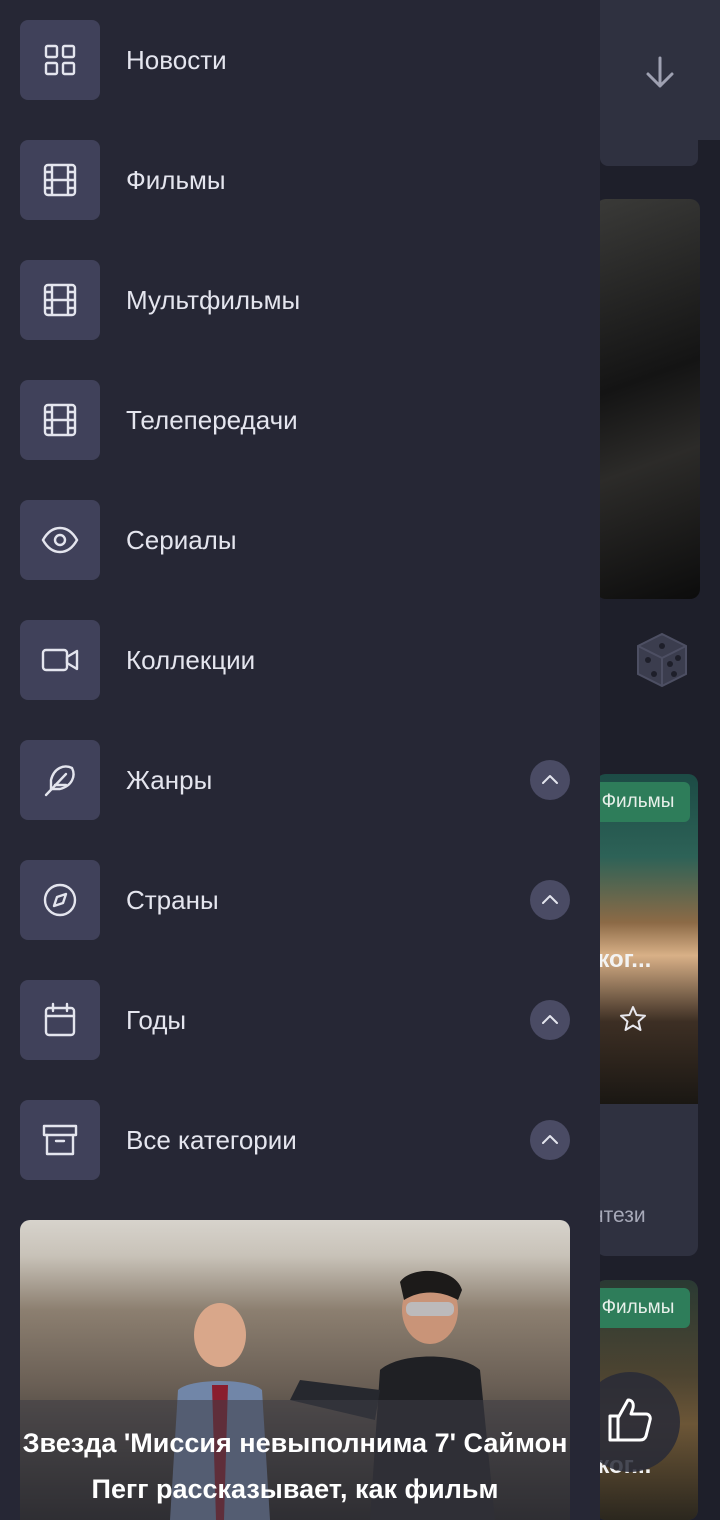 The height and width of the screenshot is (1520, 720). What do you see at coordinates (172, 900) in the screenshot?
I see `menu-item-label: Страны` at bounding box center [172, 900].